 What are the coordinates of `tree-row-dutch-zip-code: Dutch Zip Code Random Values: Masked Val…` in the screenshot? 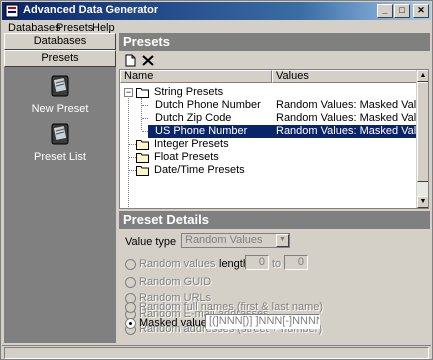 It's located at (274, 118).